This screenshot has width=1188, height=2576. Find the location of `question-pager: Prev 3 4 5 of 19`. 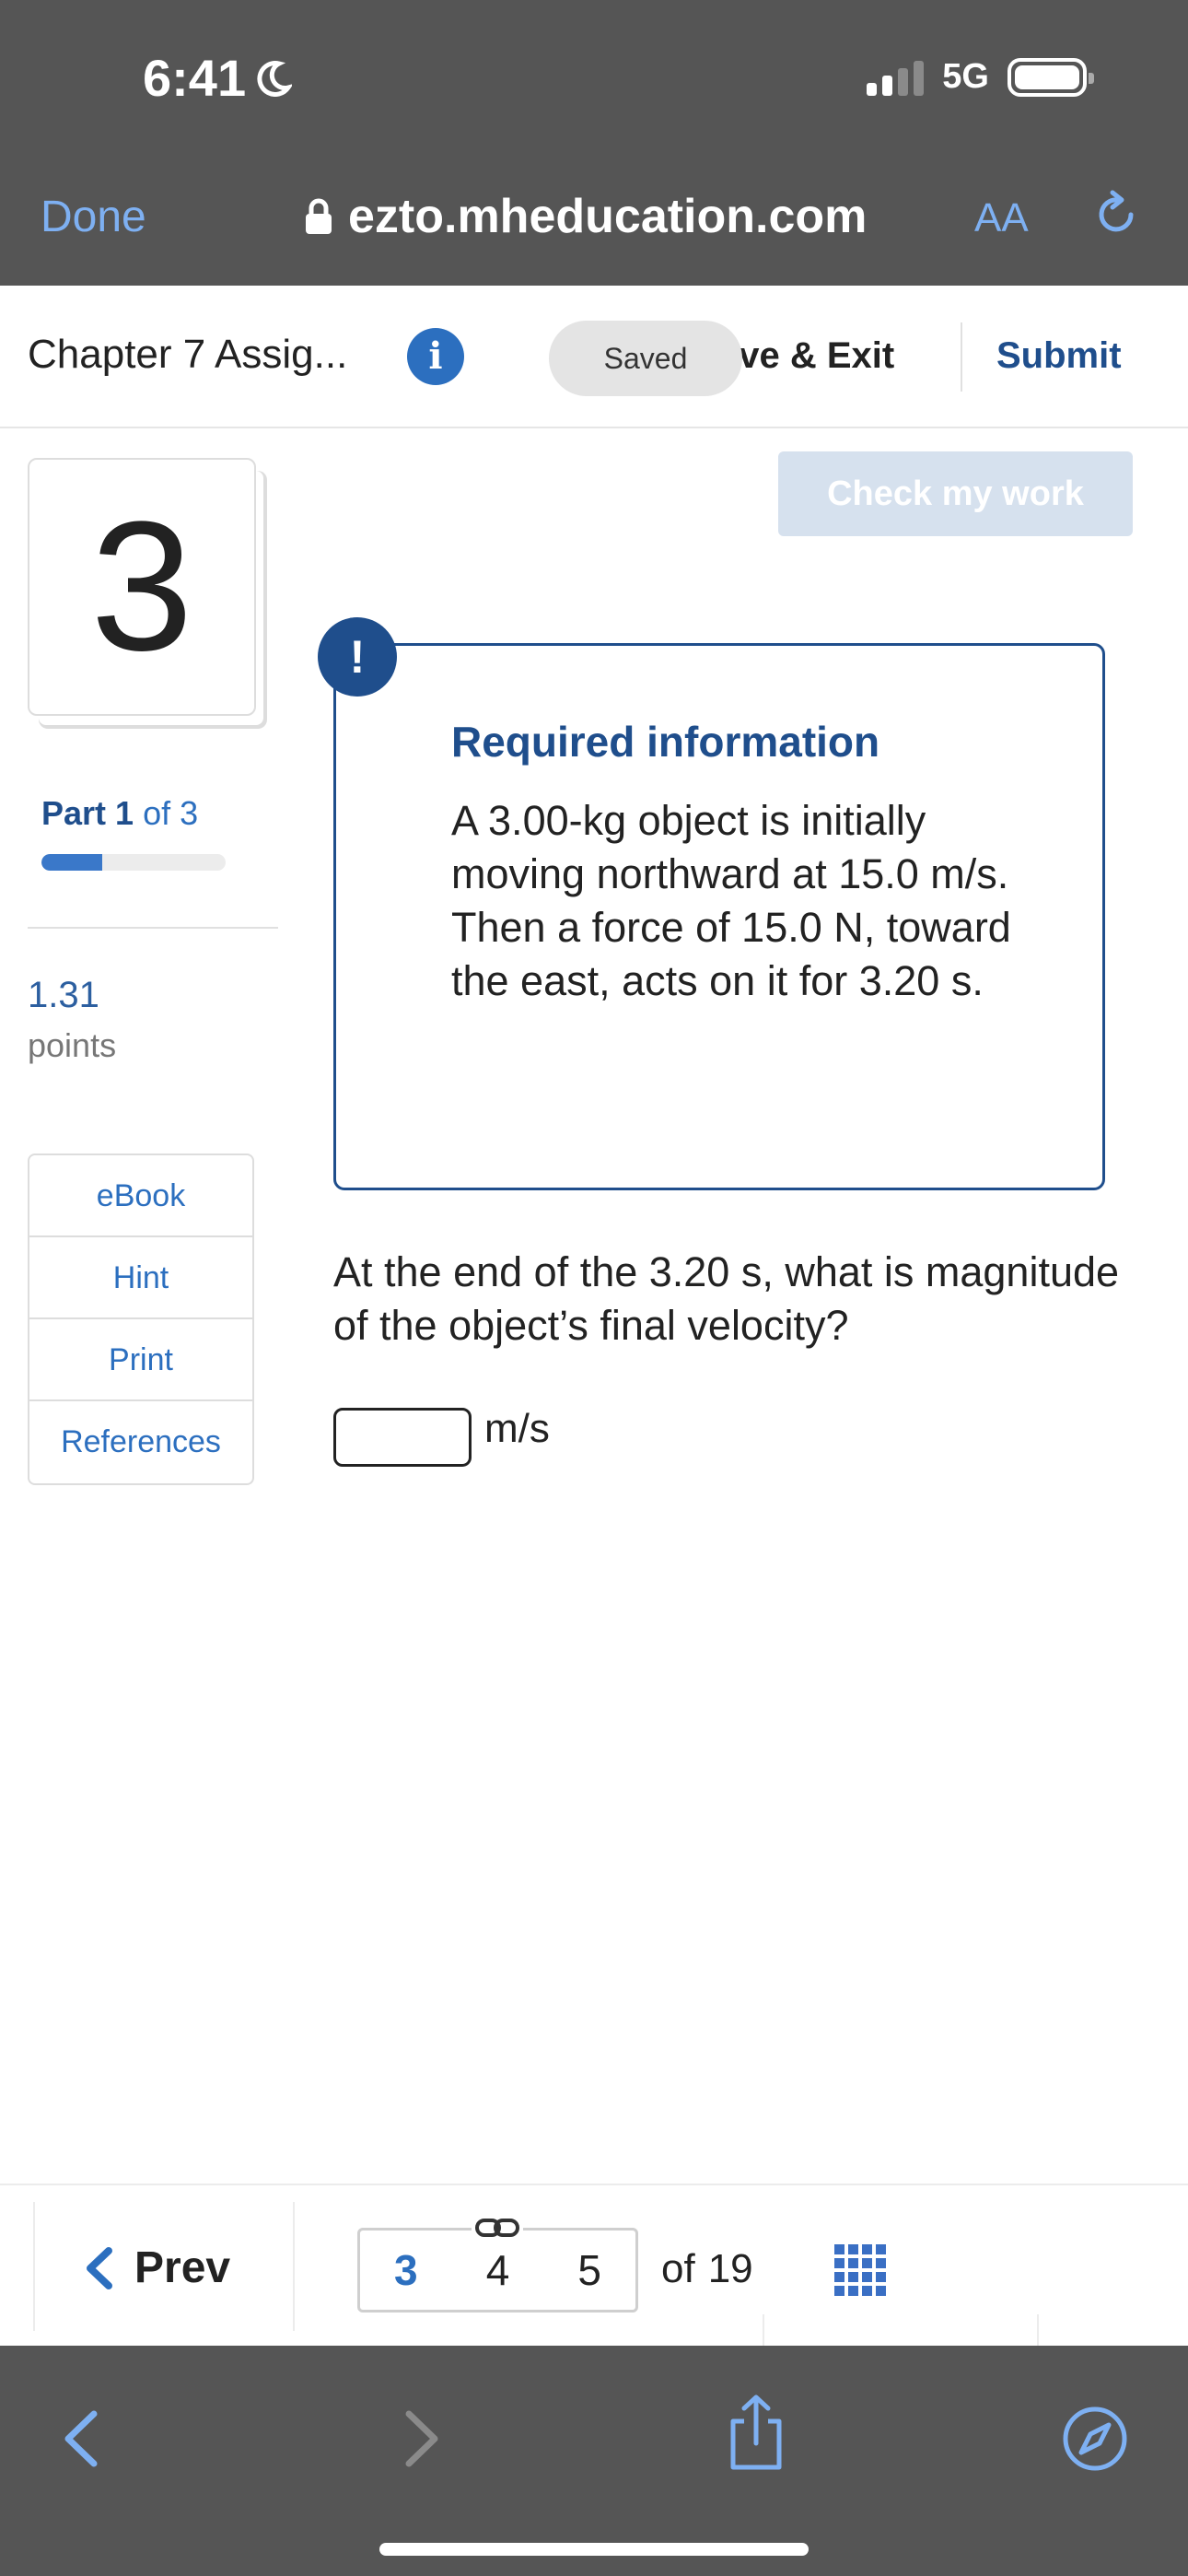

question-pager: Prev 3 4 5 of 19 is located at coordinates (594, 2266).